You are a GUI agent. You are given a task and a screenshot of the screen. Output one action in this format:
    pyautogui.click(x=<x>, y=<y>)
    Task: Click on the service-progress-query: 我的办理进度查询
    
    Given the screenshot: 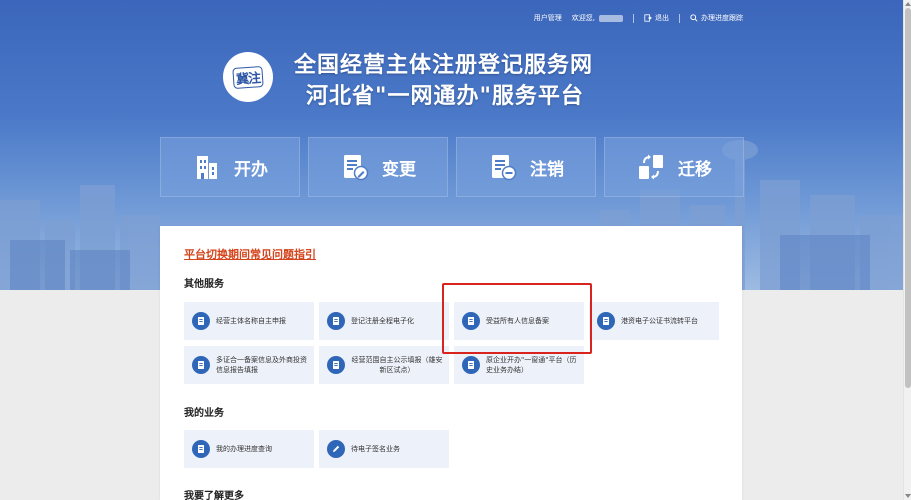 What is the action you would take?
    pyautogui.click(x=249, y=449)
    